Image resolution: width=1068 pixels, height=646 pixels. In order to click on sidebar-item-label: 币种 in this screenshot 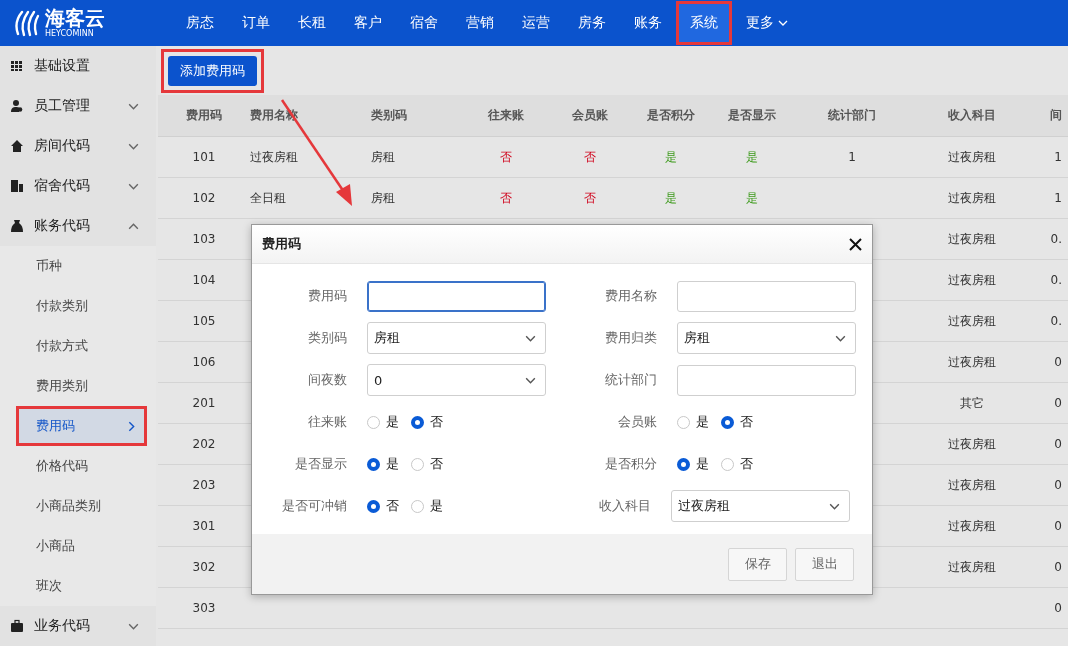, I will do `click(49, 266)`.